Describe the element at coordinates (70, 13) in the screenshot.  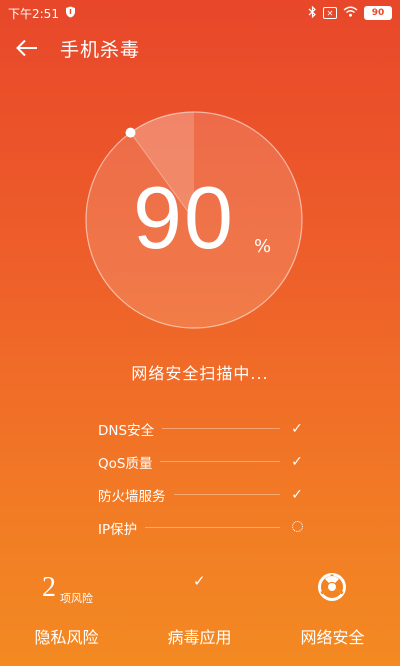
I see `shield-badge-icon` at that location.